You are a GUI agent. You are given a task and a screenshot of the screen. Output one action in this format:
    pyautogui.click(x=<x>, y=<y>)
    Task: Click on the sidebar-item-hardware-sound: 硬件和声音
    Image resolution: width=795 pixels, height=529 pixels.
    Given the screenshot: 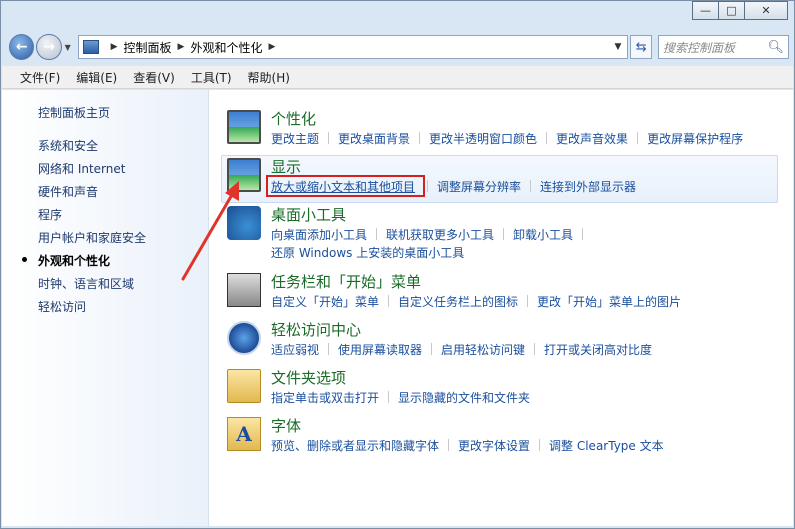 What is the action you would take?
    pyautogui.click(x=68, y=191)
    